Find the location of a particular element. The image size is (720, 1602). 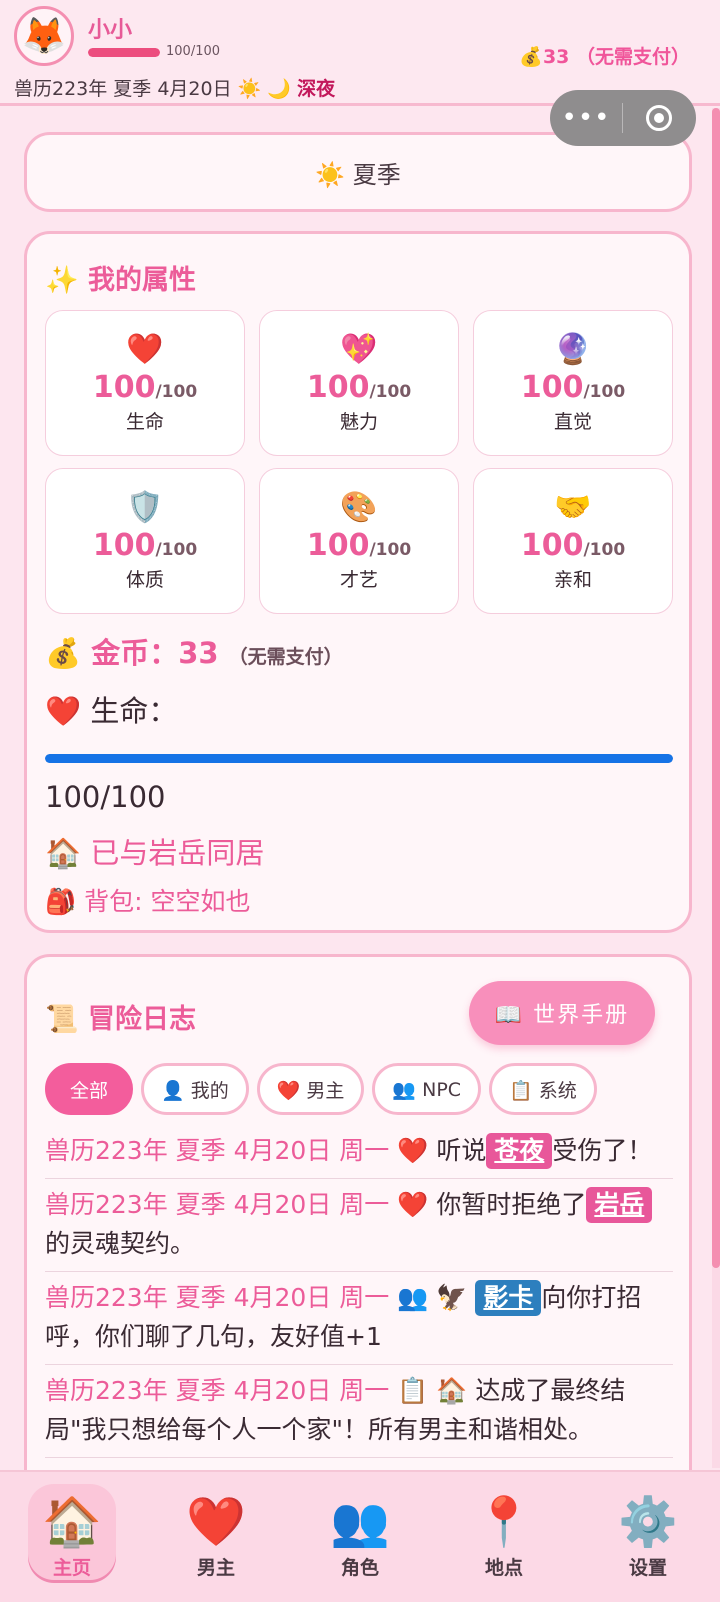

stat-card-体质: 🛡️ 100/100 体质 is located at coordinates (145, 541).